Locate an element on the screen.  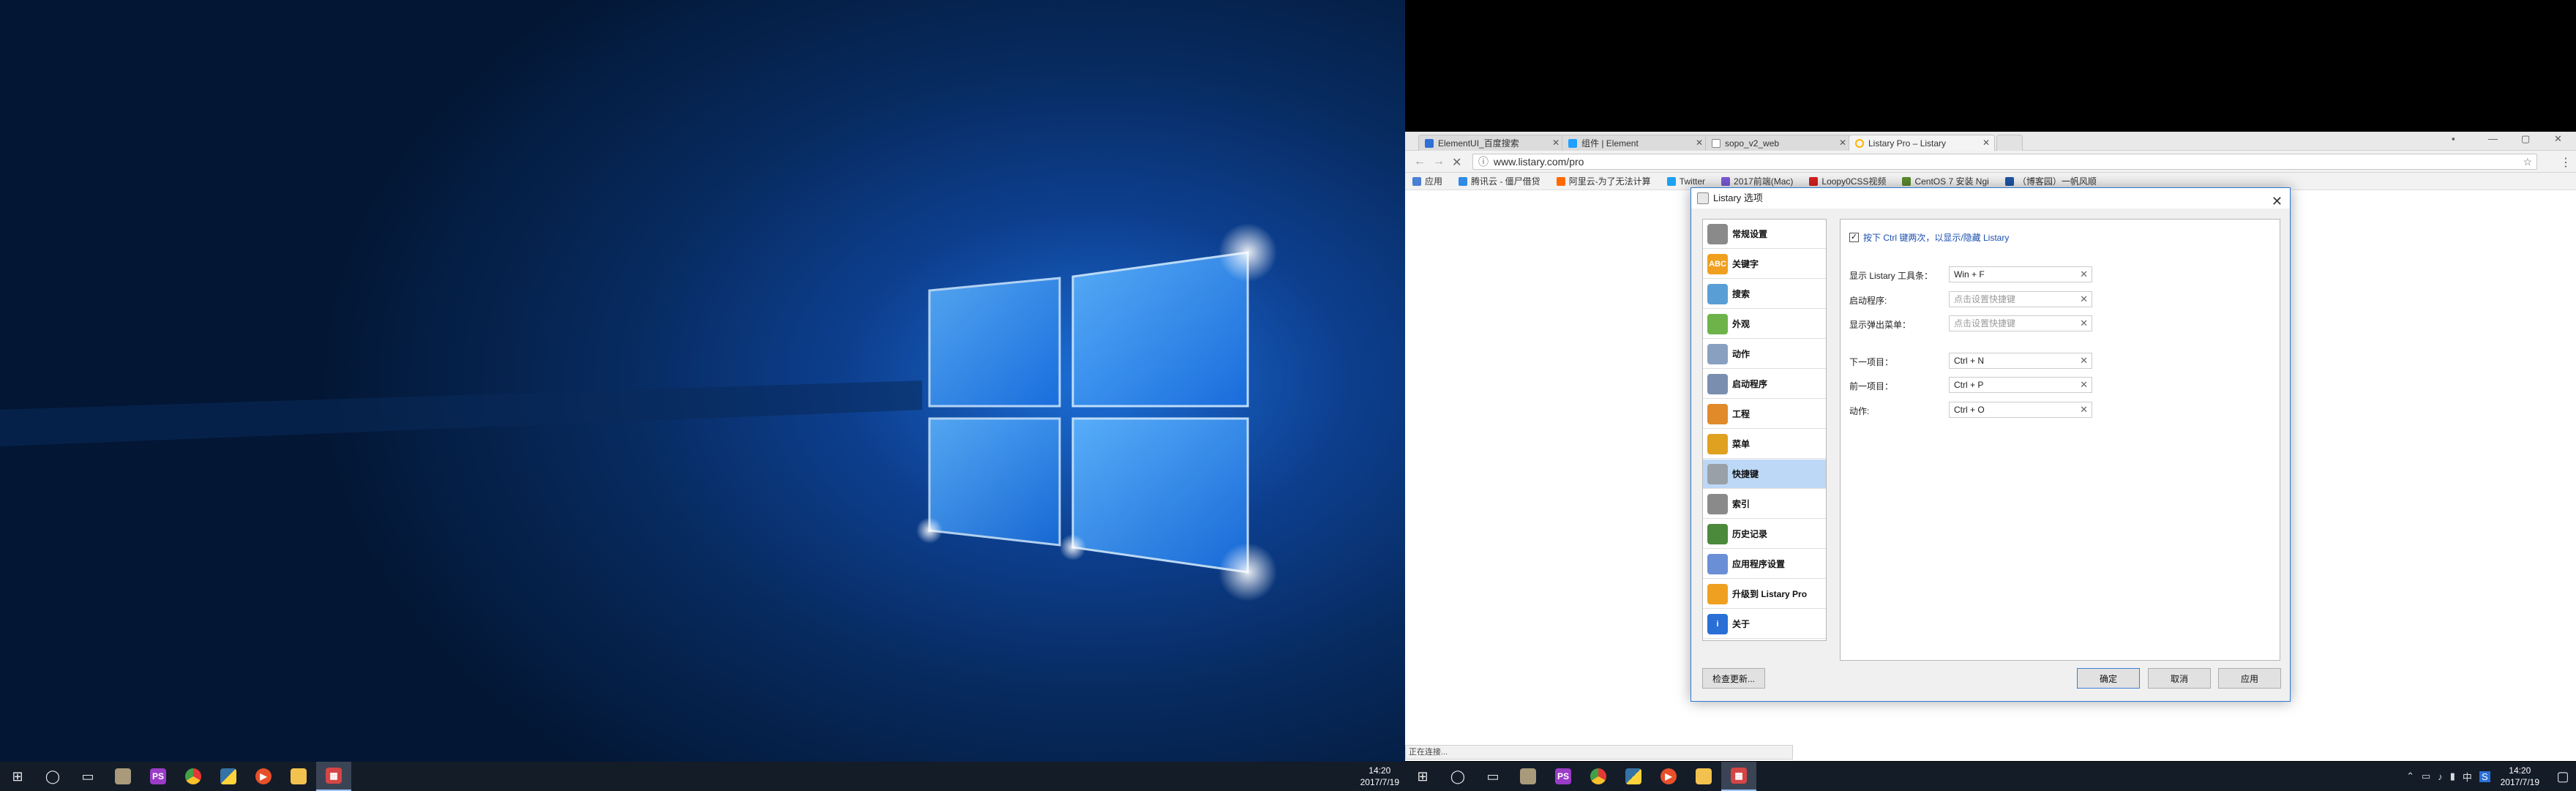
left-clock: 14:20 2017/7/19 is located at coordinates (1379, 776).